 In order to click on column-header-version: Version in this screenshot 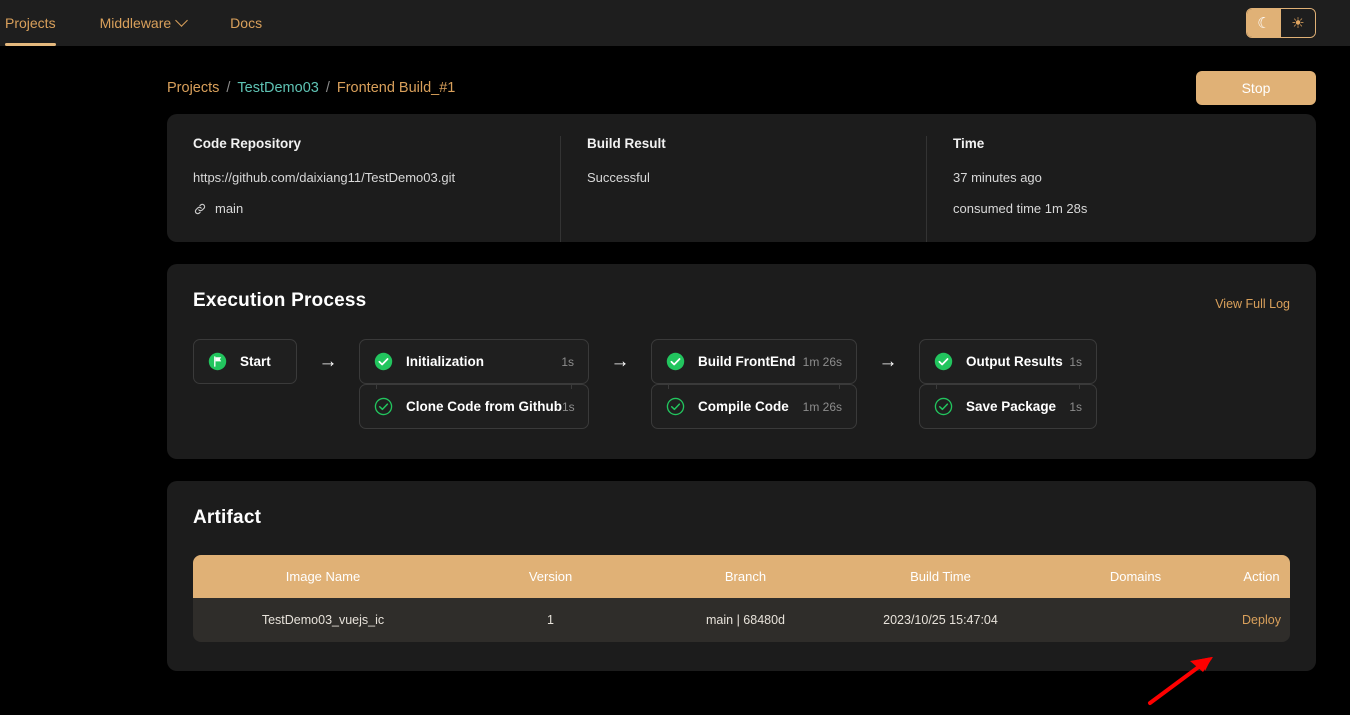, I will do `click(550, 576)`.